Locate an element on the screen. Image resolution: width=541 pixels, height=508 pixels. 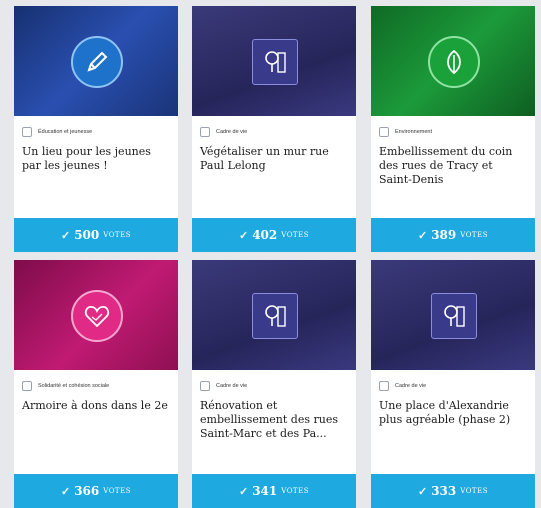
vote-button: ✓ 341 VOTES is located at coordinates (274, 491).